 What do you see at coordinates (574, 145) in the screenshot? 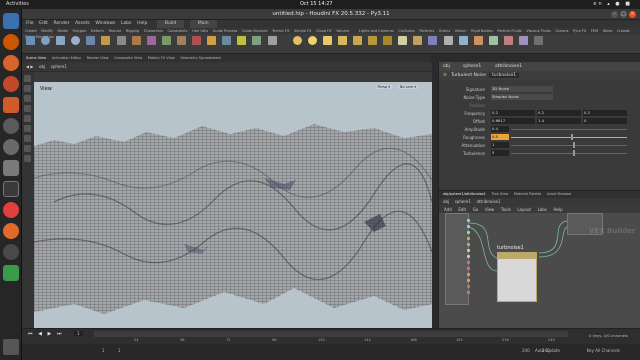
I see `attenuation-slider-handle` at bounding box center [574, 145].